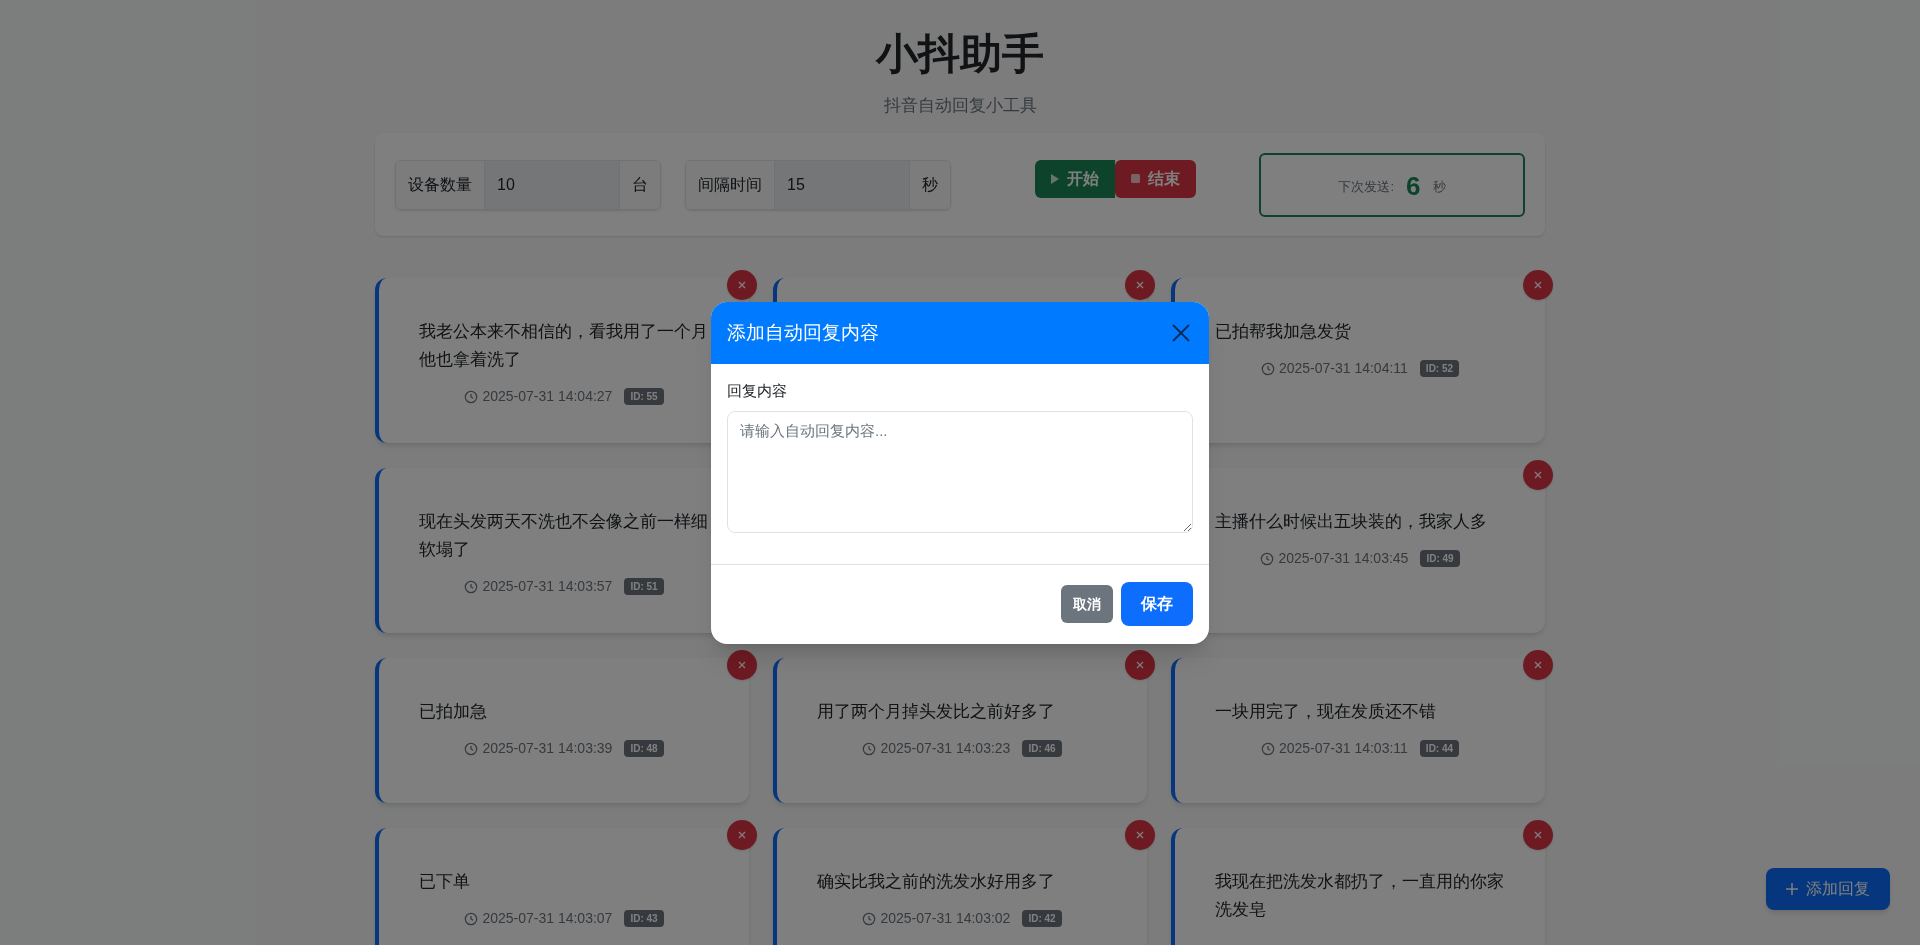 The height and width of the screenshot is (945, 1920). Describe the element at coordinates (453, 712) in the screenshot. I see `reply-text: 已拍加急` at that location.